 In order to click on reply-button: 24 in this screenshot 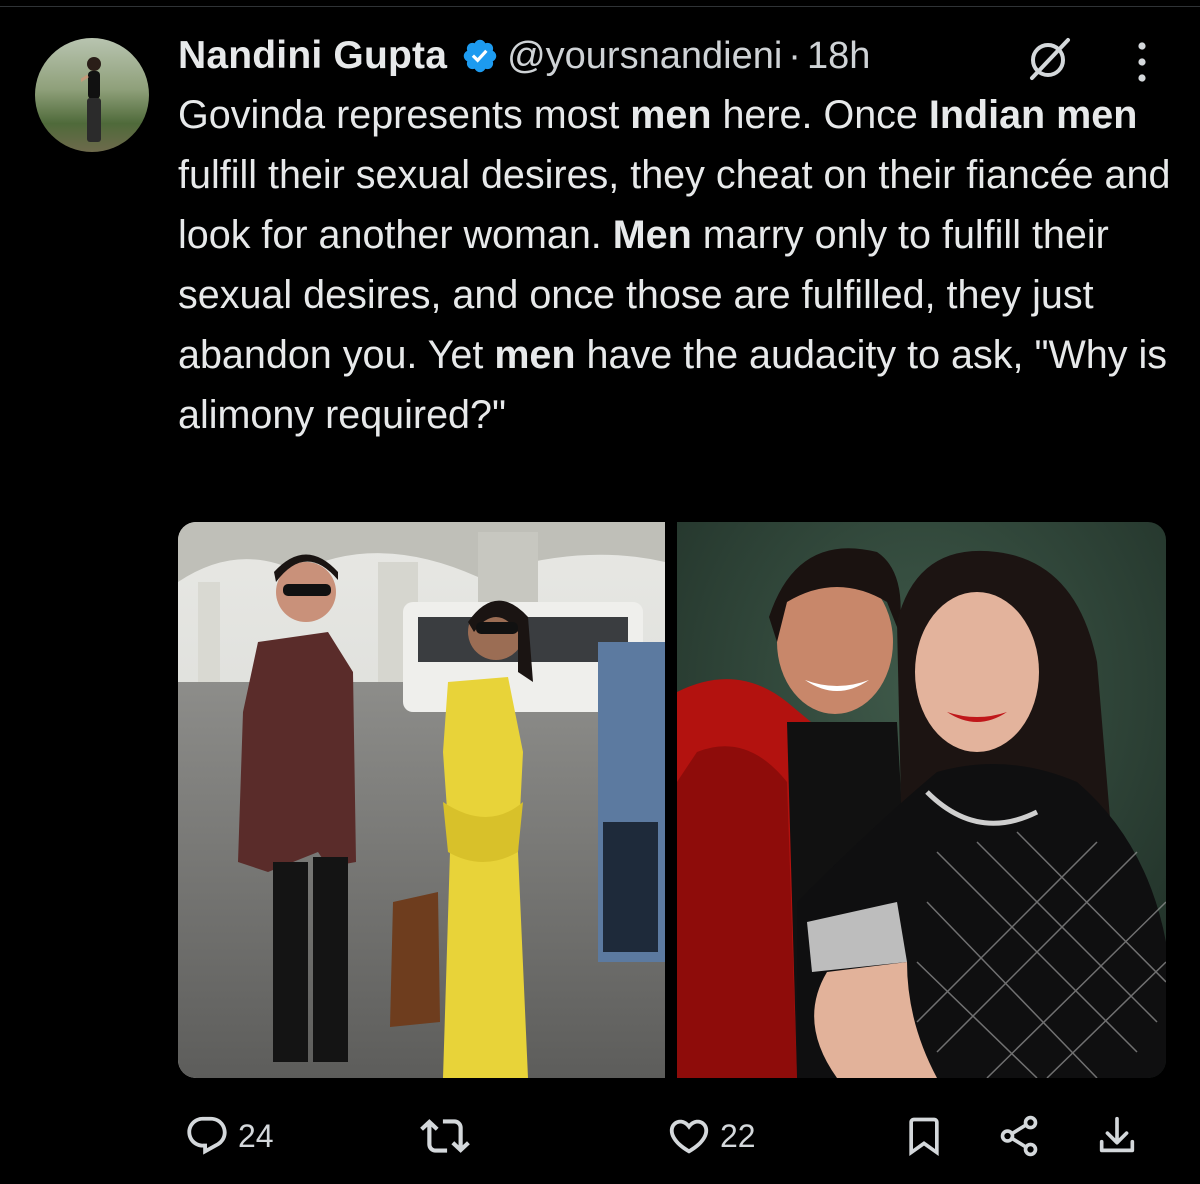, I will do `click(229, 1136)`.